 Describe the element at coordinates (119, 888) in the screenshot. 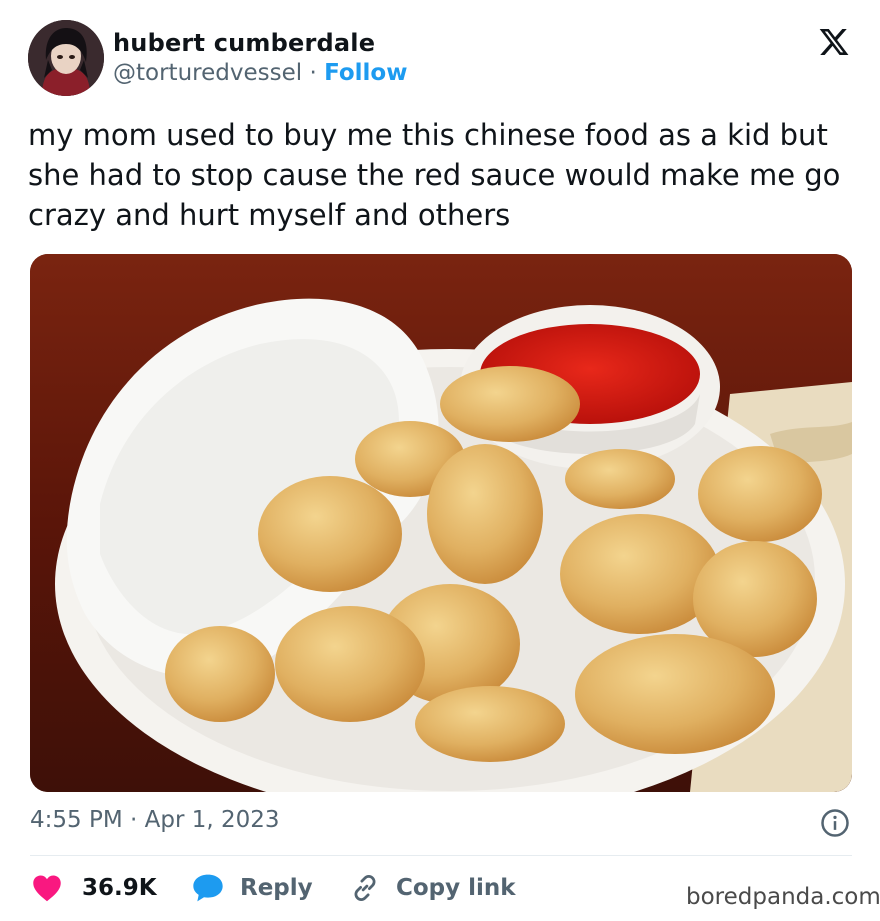

I see `like-count: 36.9K` at that location.